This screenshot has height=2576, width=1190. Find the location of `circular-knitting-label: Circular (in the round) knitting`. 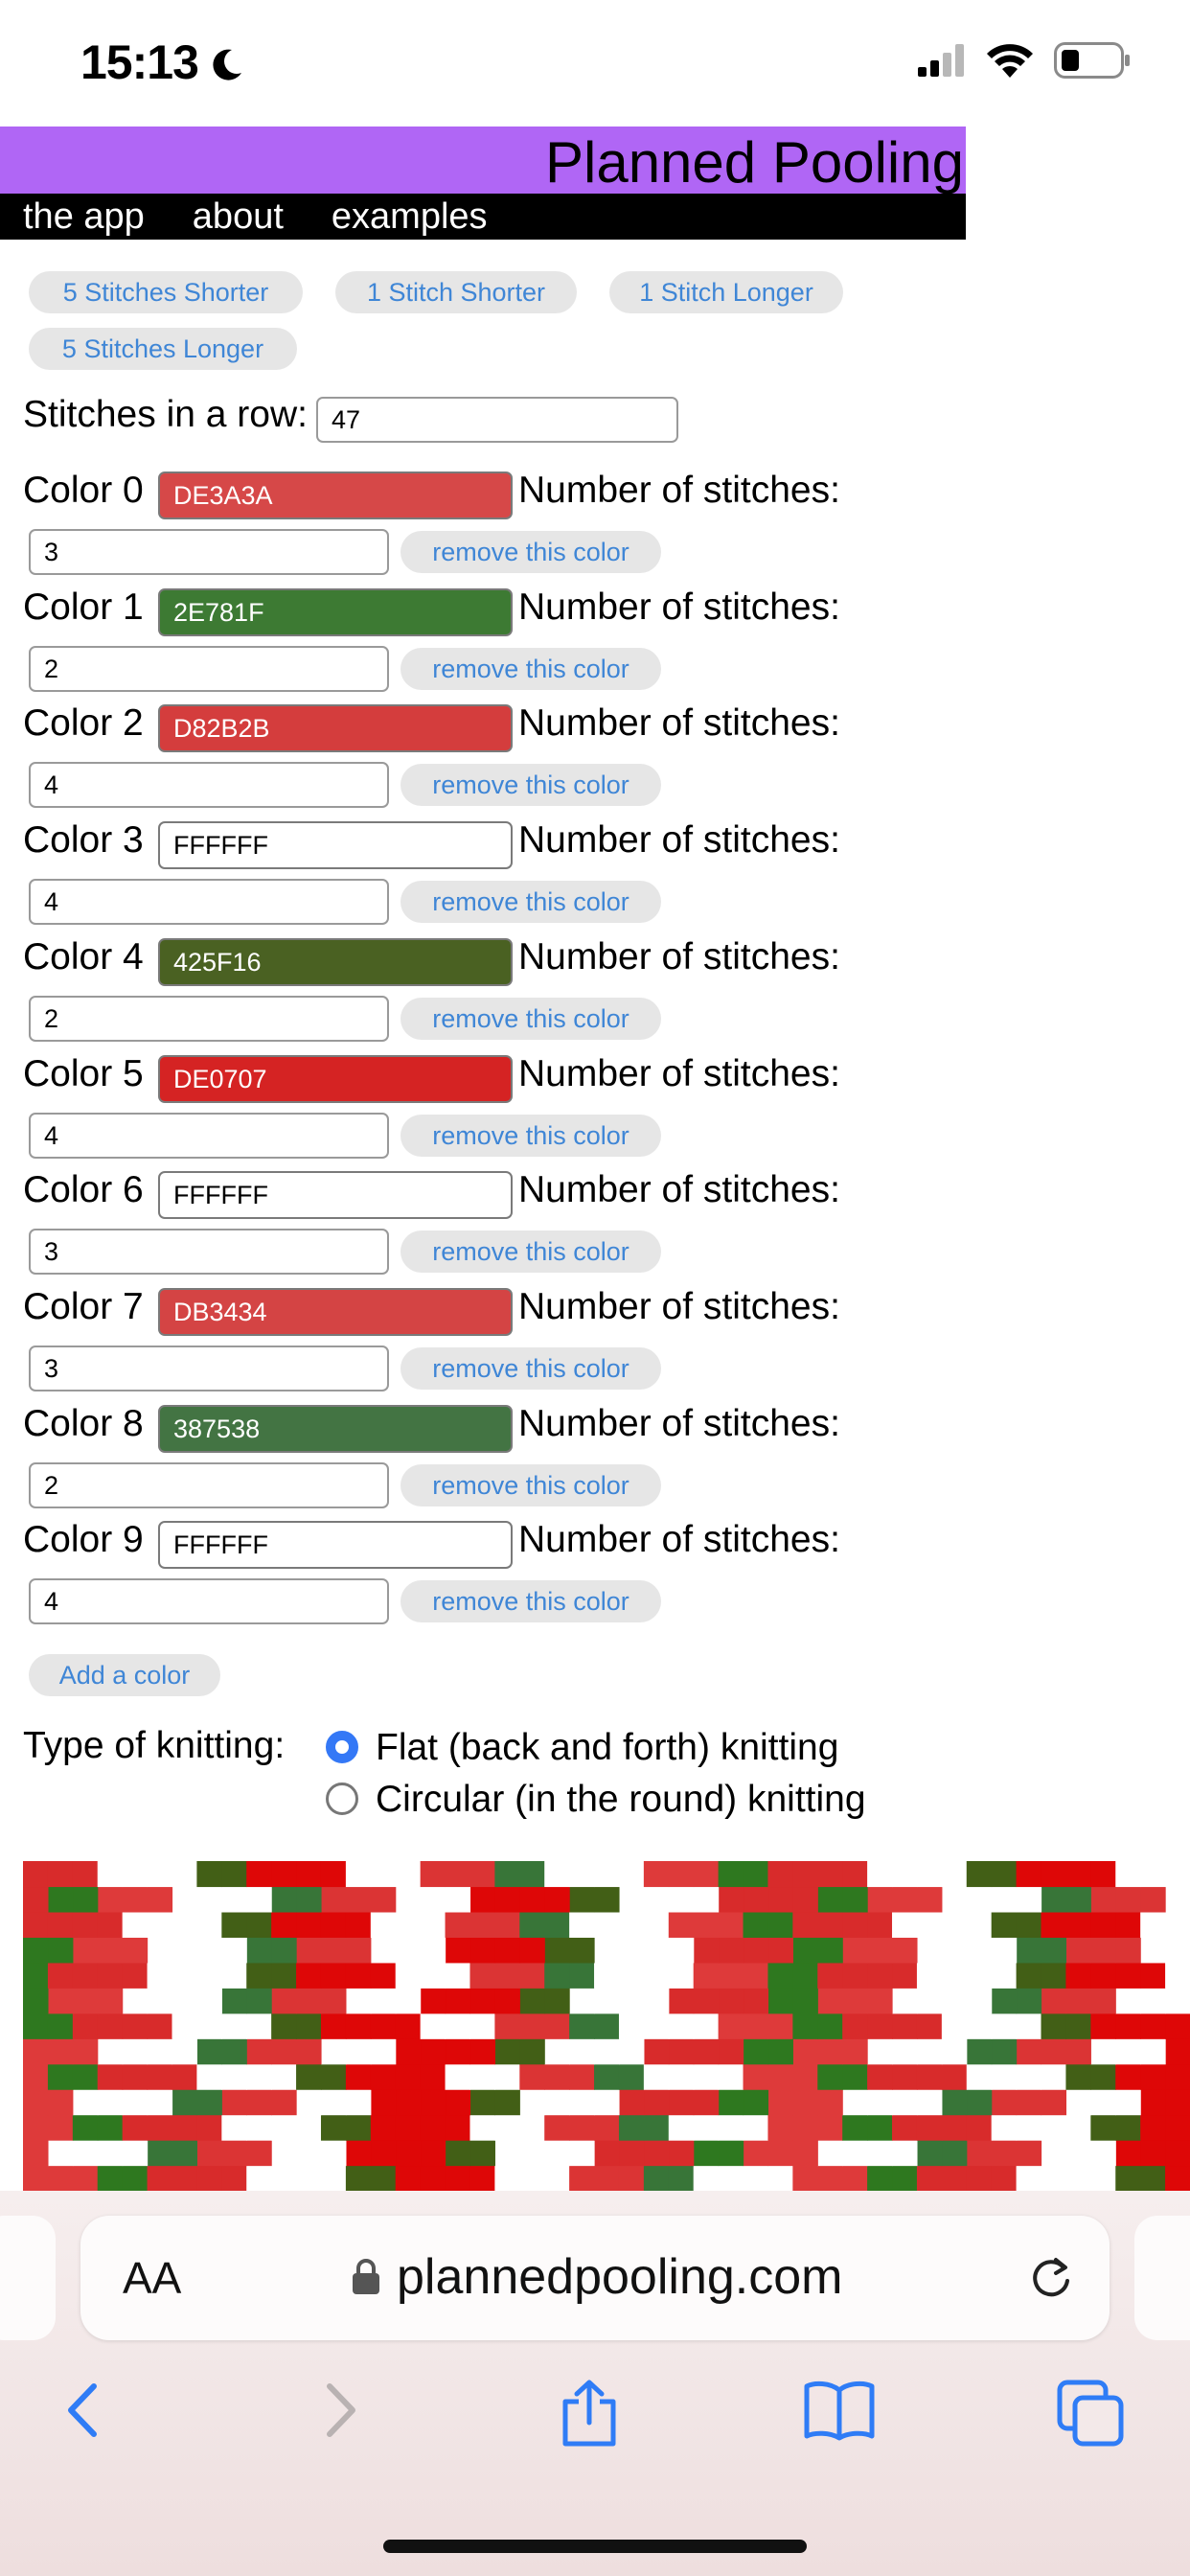

circular-knitting-label: Circular (in the round) knitting is located at coordinates (621, 1800).